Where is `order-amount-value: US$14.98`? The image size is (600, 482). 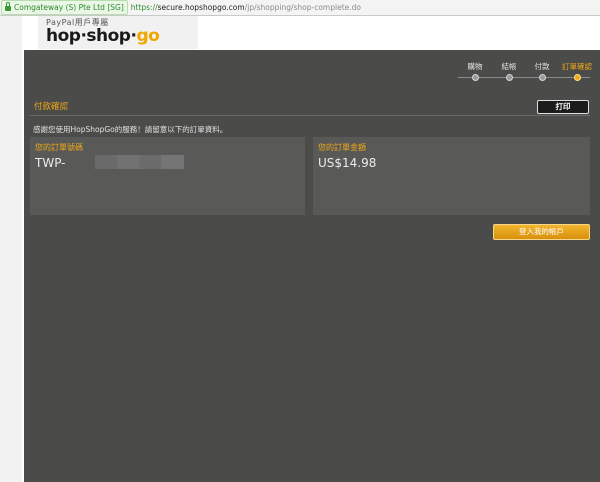
order-amount-value: US$14.98 is located at coordinates (347, 163).